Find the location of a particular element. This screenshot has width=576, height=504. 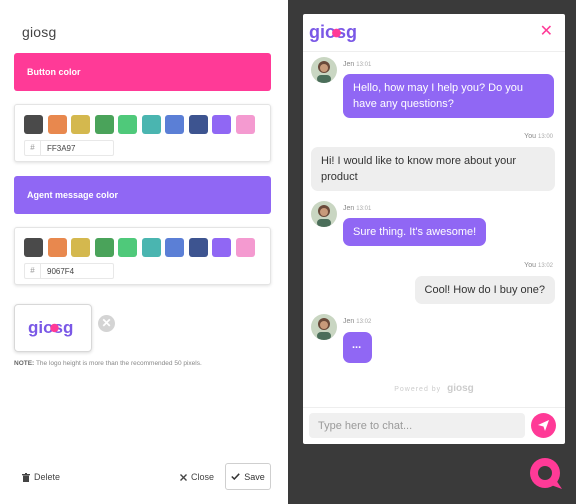

send-icon is located at coordinates (543, 425).